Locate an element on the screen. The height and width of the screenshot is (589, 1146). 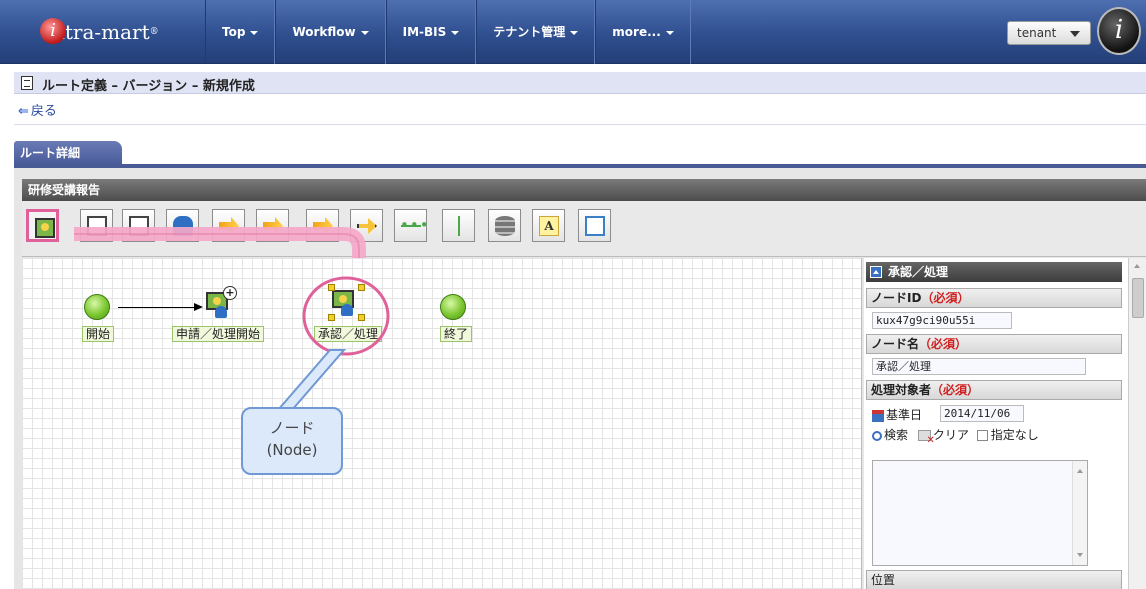
approval-node-icon is located at coordinates (45, 228).